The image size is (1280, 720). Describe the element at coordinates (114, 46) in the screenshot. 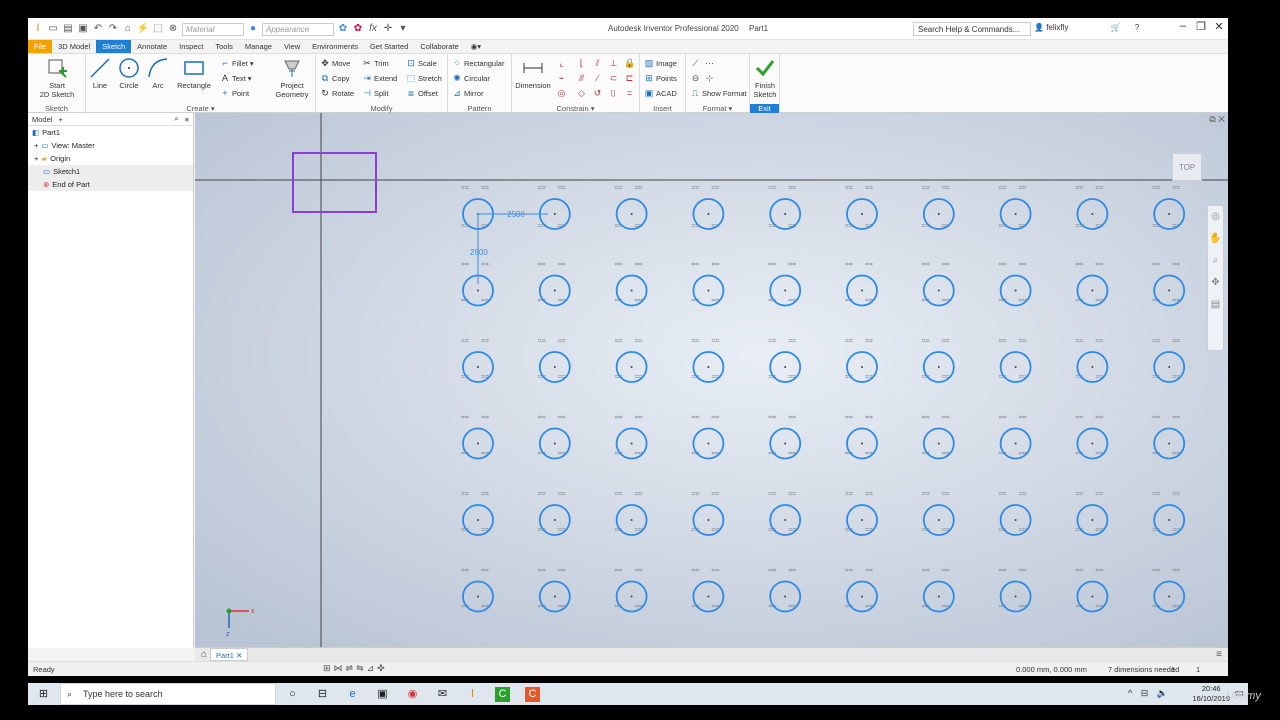

I see `tab-sketch: Sketch` at that location.